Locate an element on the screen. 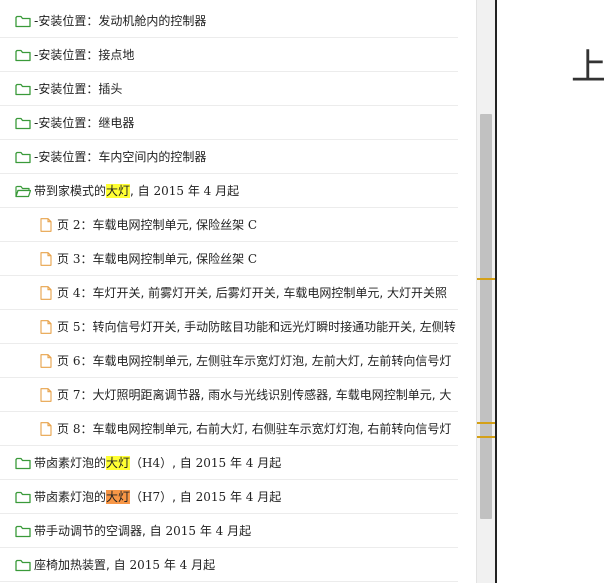 This screenshot has height=583, width=604. label-text: -安装位置：继电器 is located at coordinates (84, 123).